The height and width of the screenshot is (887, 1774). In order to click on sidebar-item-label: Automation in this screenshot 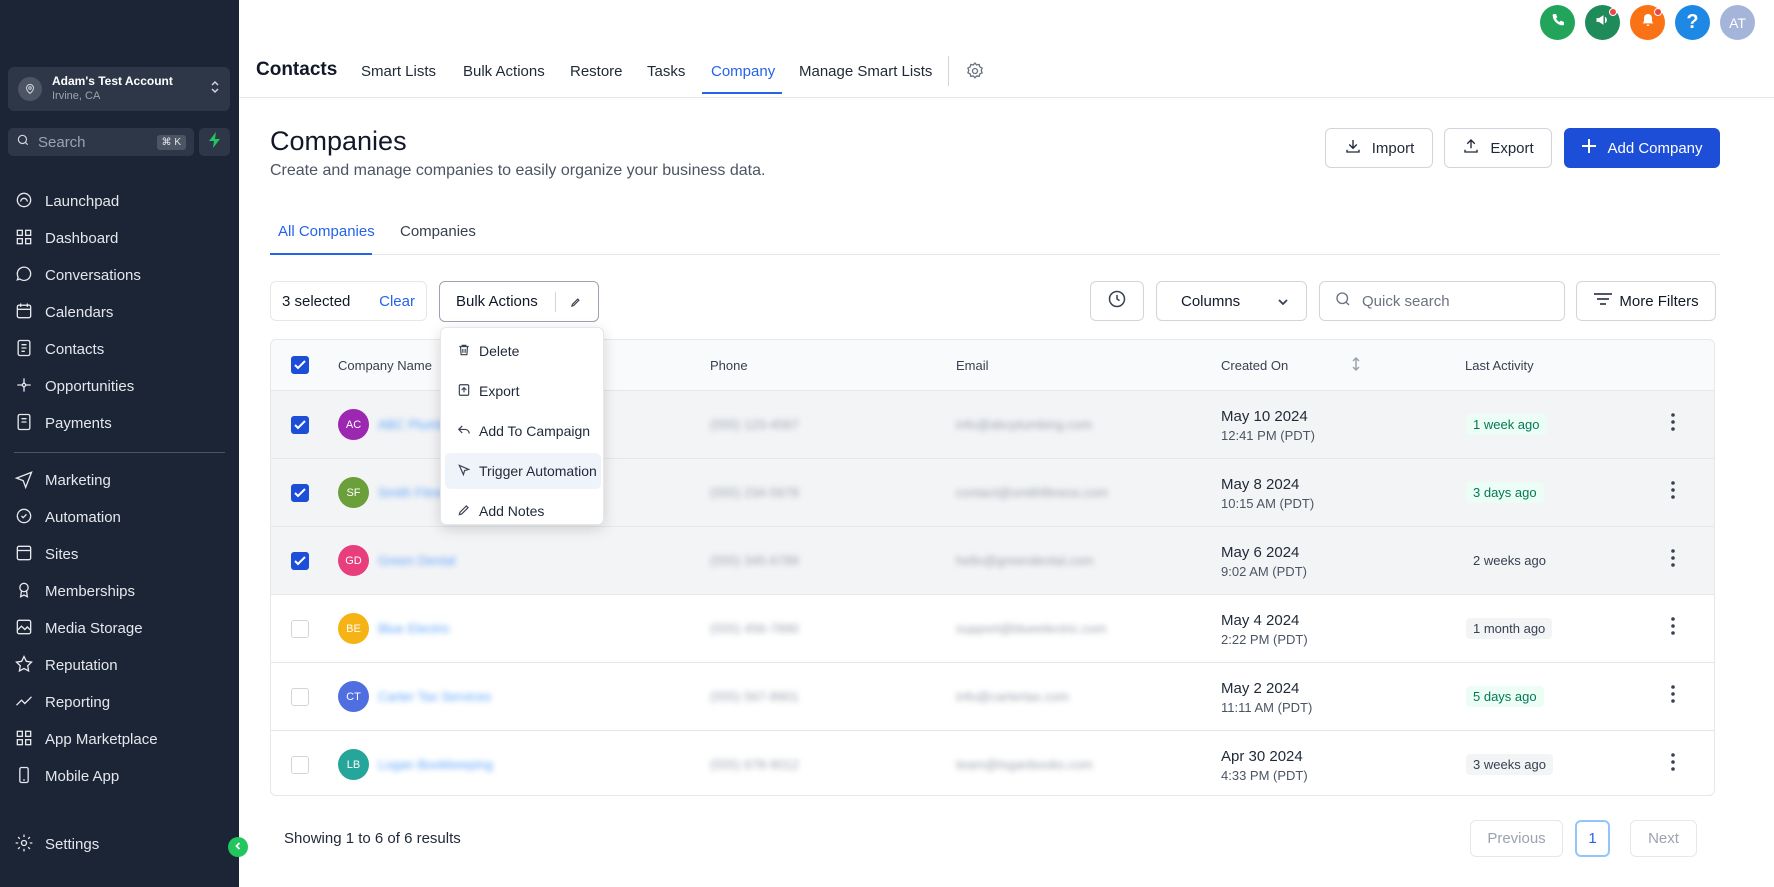, I will do `click(83, 517)`.